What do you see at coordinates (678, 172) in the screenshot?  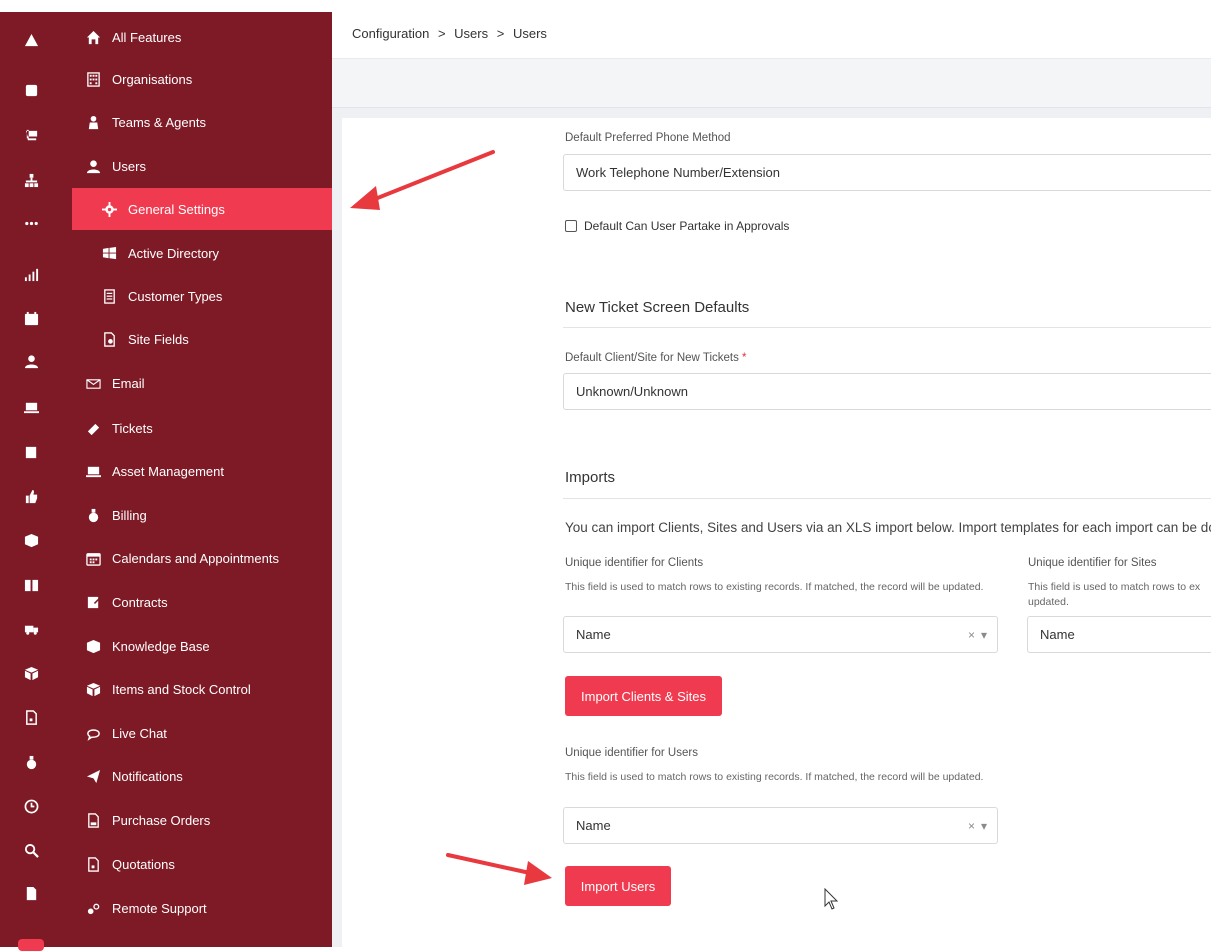 I see `phone-method-value: Work Telephone Number/Extension` at bounding box center [678, 172].